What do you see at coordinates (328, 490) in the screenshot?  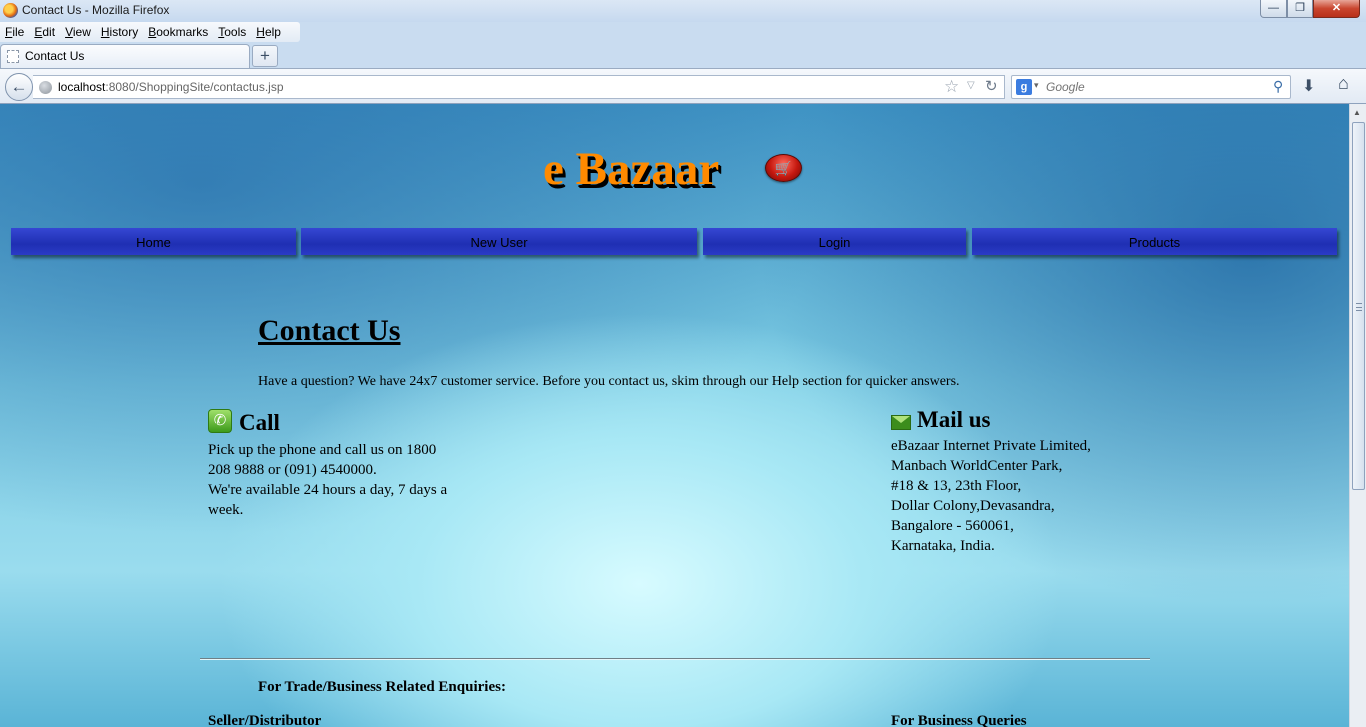 I see `call-line: We're available 24 hours a day, 7 days a` at bounding box center [328, 490].